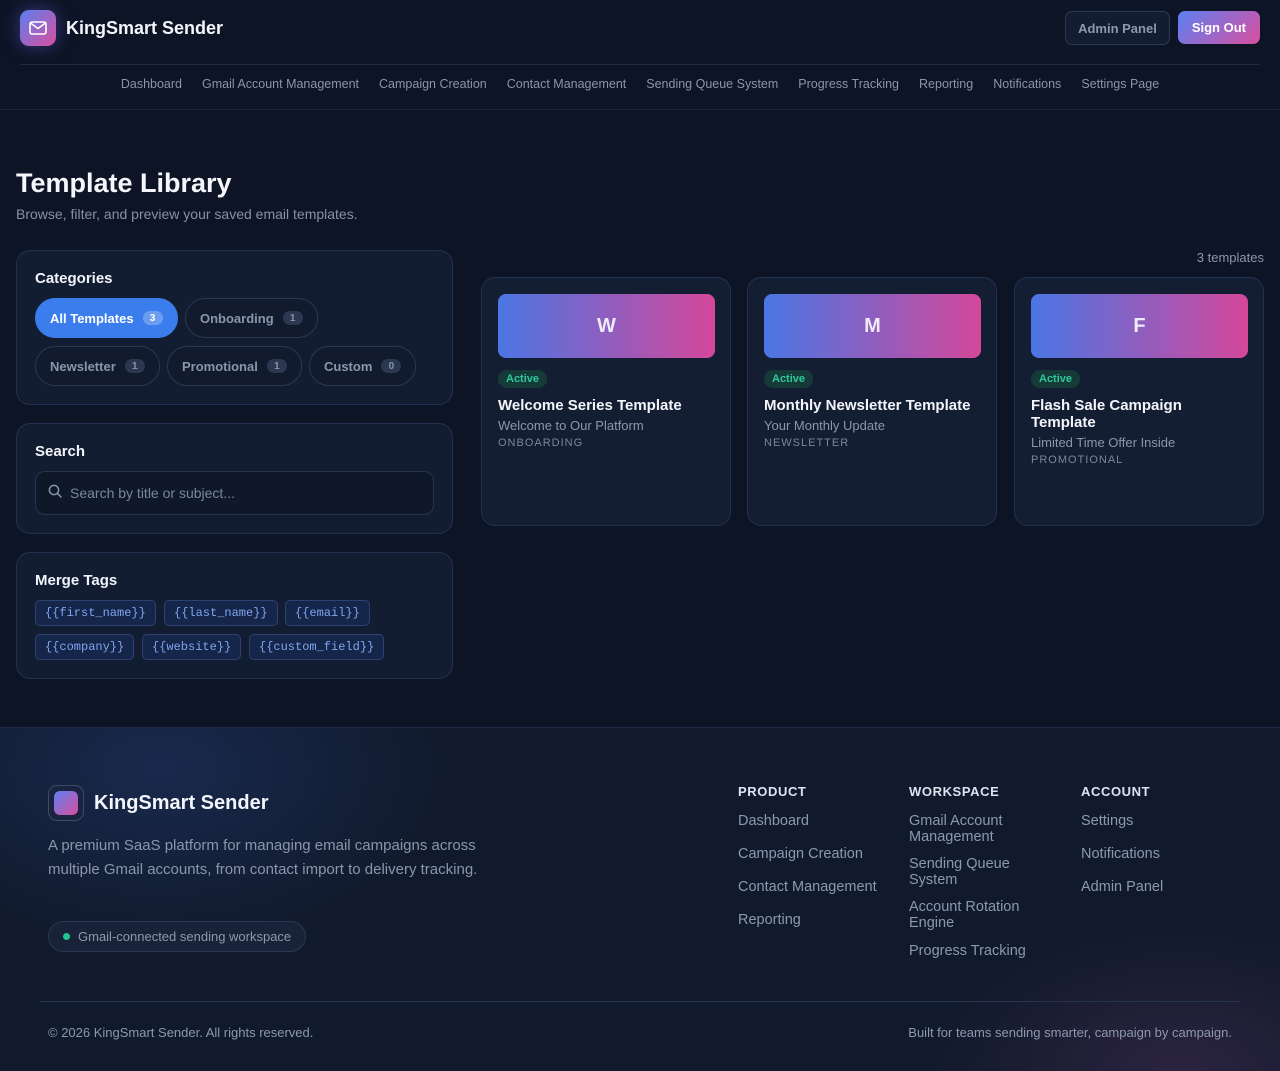 The width and height of the screenshot is (1280, 1071). Describe the element at coordinates (818, 920) in the screenshot. I see `footer-link-reporting: Reporting` at that location.